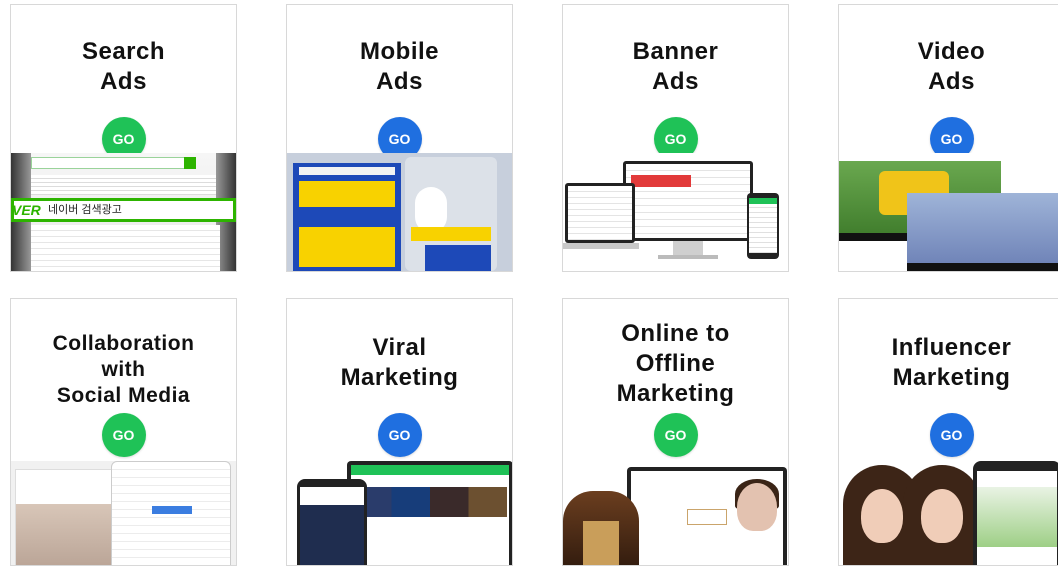 This screenshot has height=569, width=1058. What do you see at coordinates (399, 513) in the screenshot?
I see `viral-marketing-thumbnail` at bounding box center [399, 513].